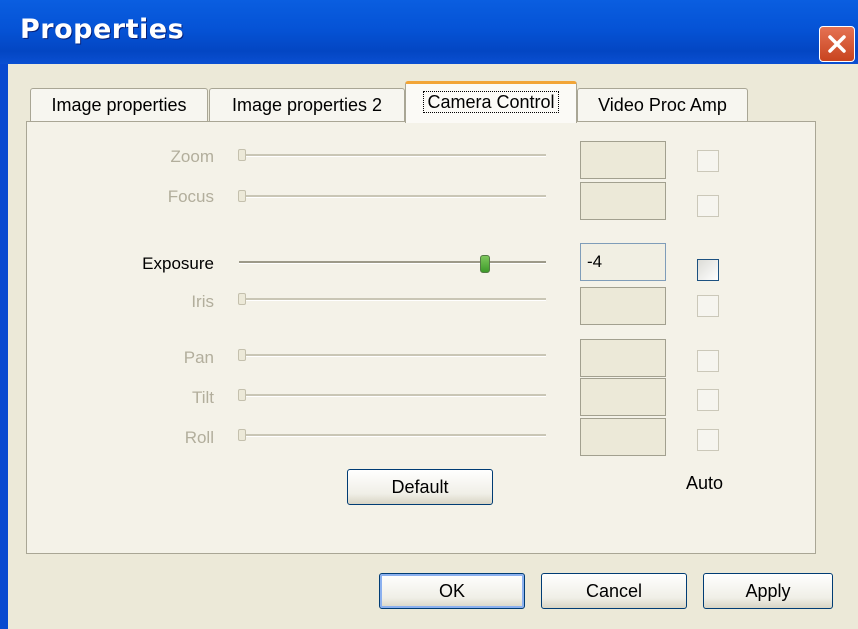  Describe the element at coordinates (392, 155) in the screenshot. I see `zoom-slider` at that location.